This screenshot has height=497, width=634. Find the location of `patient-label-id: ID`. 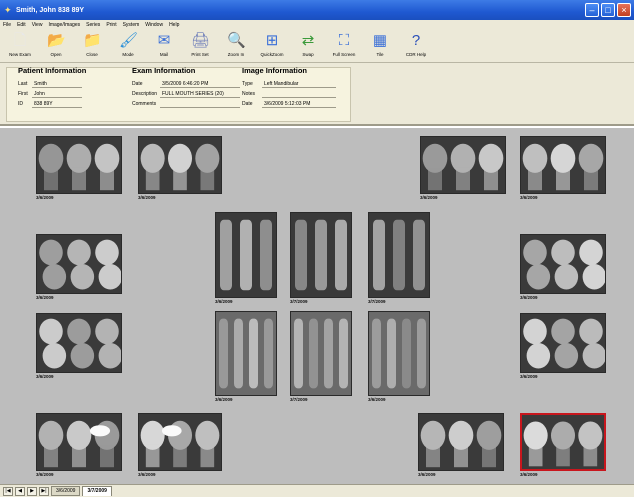

patient-label-id: ID is located at coordinates (20, 104).